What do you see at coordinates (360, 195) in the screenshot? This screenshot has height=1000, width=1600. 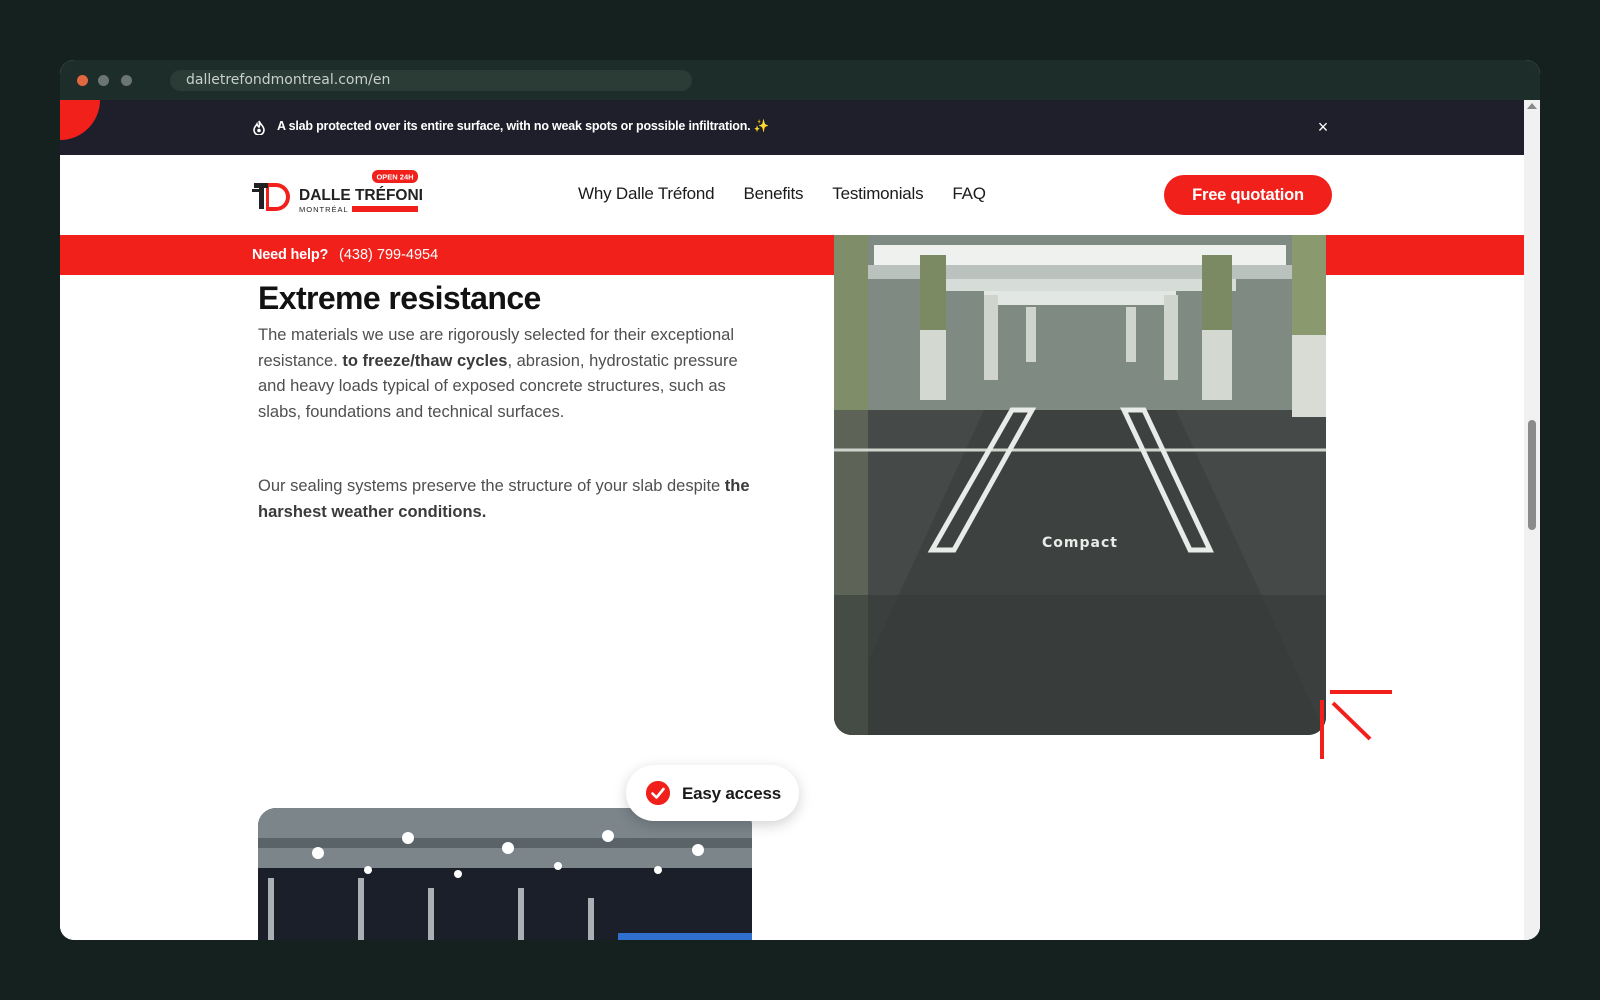 I see `logo-brand: DALLE TRÉFOND` at bounding box center [360, 195].